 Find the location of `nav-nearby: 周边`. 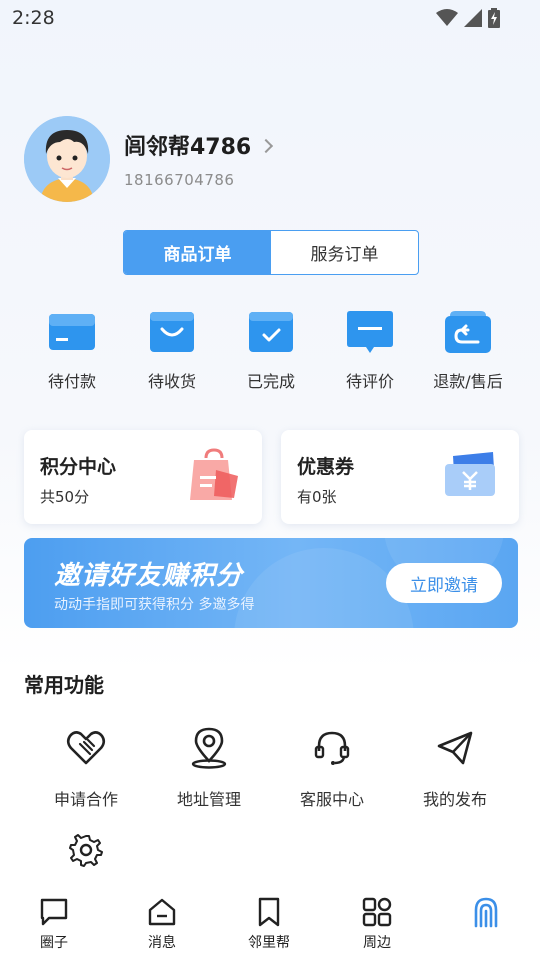

nav-nearby: 周边 is located at coordinates (377, 924).